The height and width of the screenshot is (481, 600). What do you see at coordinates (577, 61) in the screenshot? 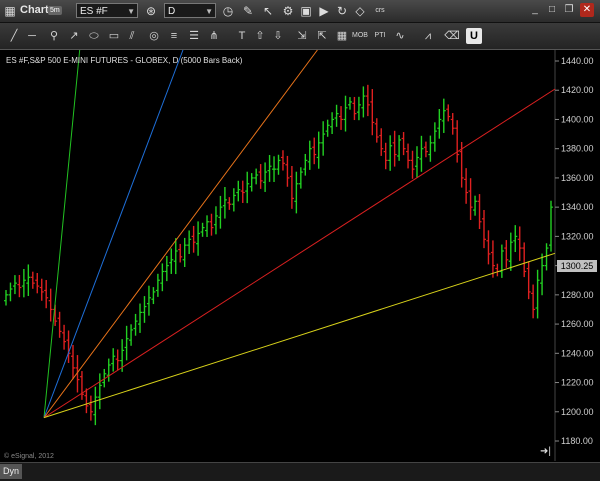
I see `y-tick-label: 1440.00` at bounding box center [577, 61].